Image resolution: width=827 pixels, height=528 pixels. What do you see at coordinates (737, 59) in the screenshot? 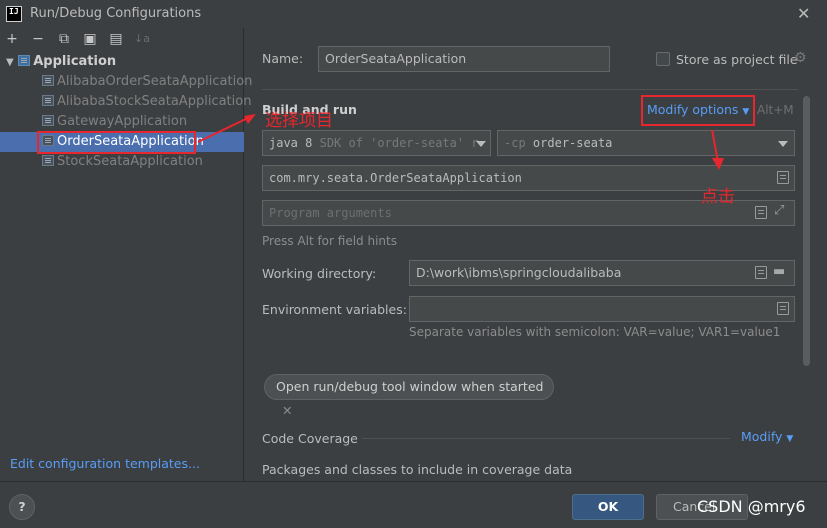
I see `store-as-project-file-label: Store as project file` at bounding box center [737, 59].